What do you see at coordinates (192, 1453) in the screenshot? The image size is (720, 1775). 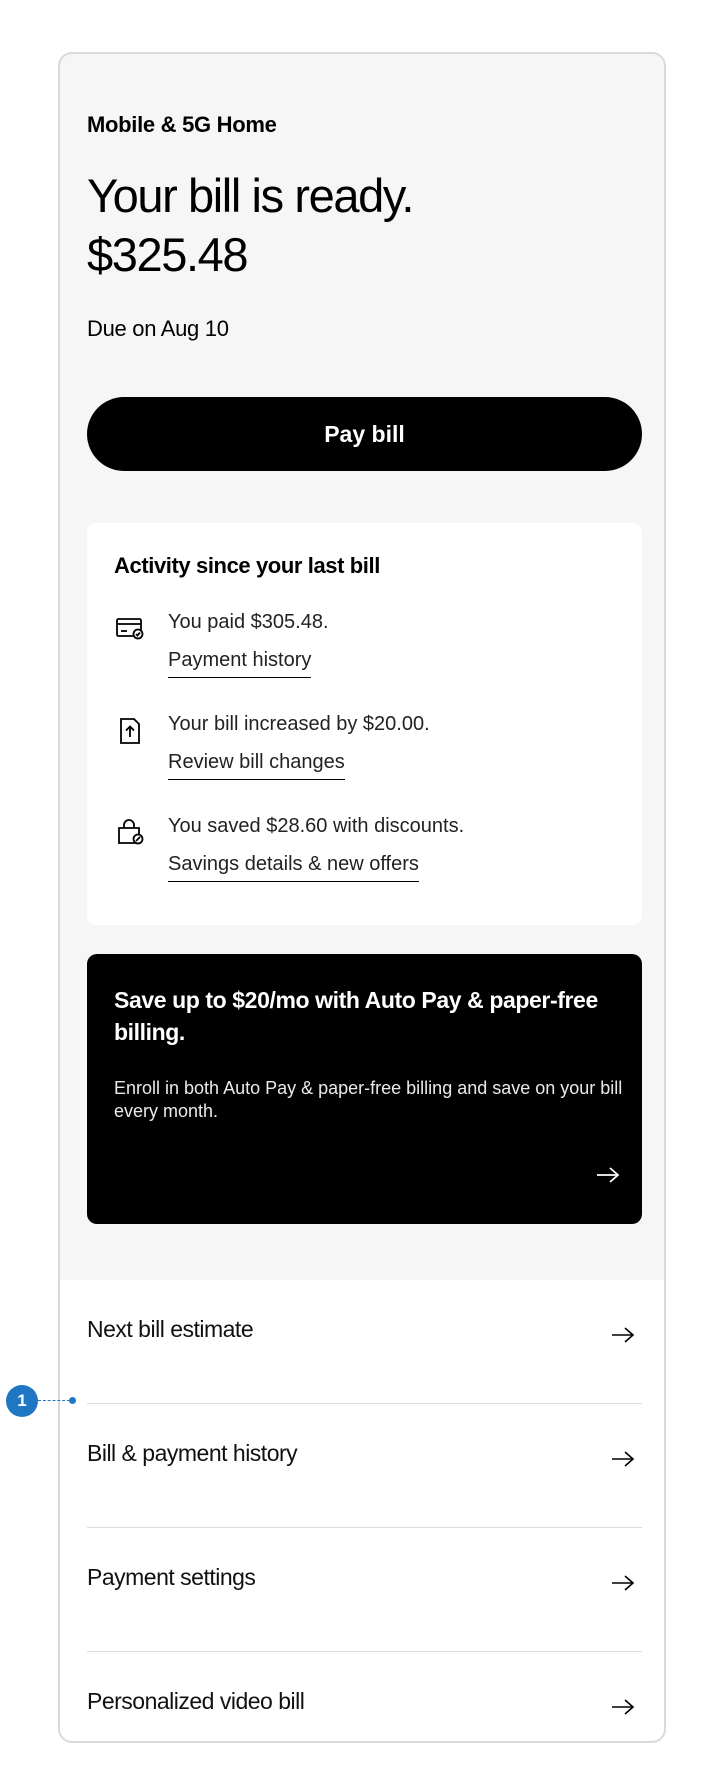 I see `row-label: Bill & payment history` at bounding box center [192, 1453].